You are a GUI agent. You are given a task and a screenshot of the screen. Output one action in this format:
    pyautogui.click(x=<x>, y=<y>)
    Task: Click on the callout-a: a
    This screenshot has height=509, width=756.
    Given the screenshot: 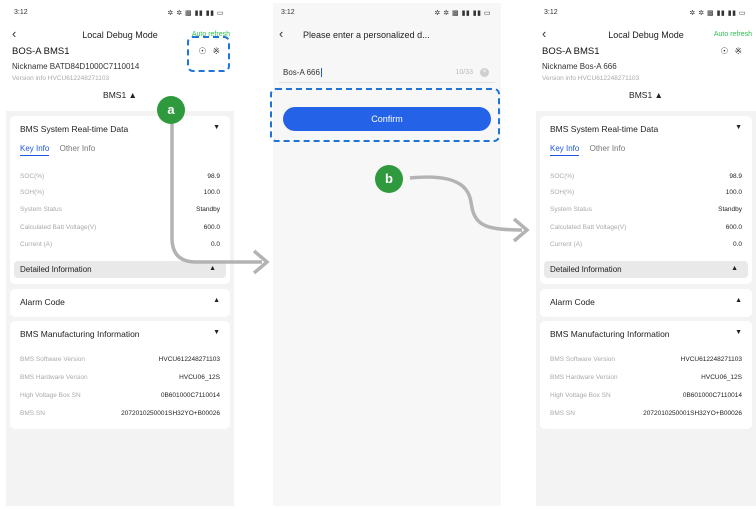 What is the action you would take?
    pyautogui.click(x=171, y=110)
    